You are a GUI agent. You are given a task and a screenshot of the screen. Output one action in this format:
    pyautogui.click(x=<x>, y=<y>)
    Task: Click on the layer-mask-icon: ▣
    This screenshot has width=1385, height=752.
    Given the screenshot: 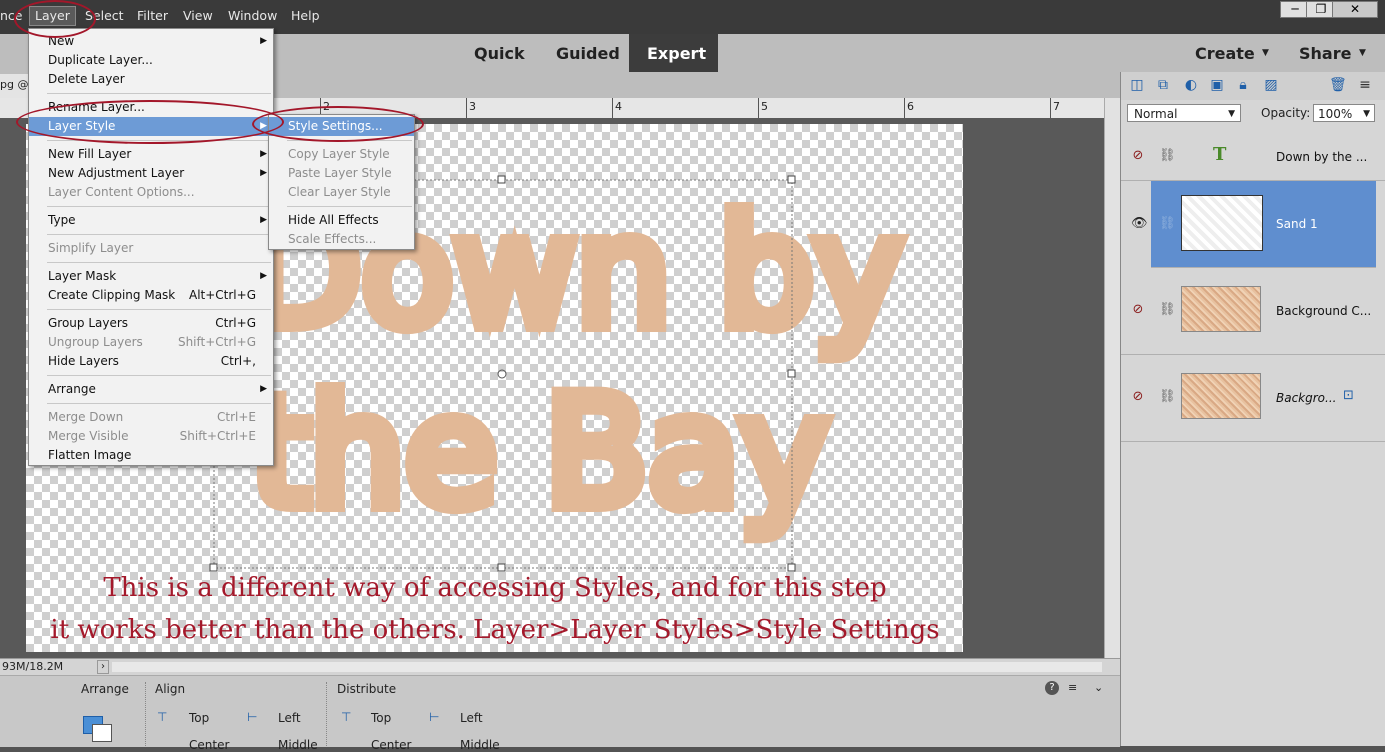 What is the action you would take?
    pyautogui.click(x=1217, y=85)
    